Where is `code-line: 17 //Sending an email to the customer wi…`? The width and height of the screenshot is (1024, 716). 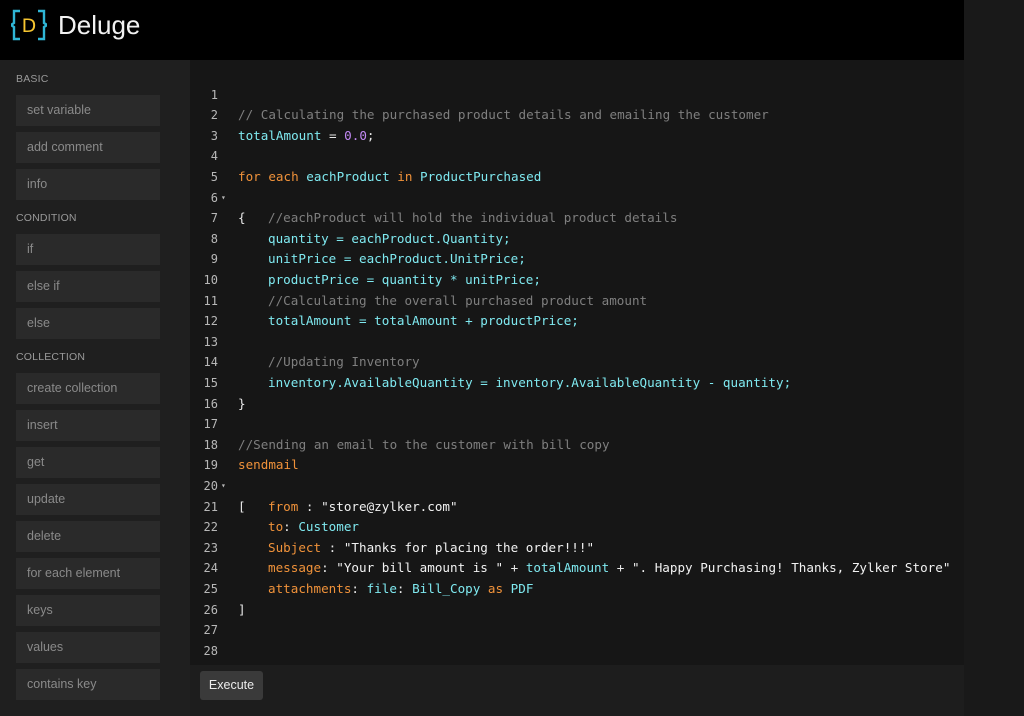 code-line: 17 //Sending an email to the customer wi… is located at coordinates (577, 423).